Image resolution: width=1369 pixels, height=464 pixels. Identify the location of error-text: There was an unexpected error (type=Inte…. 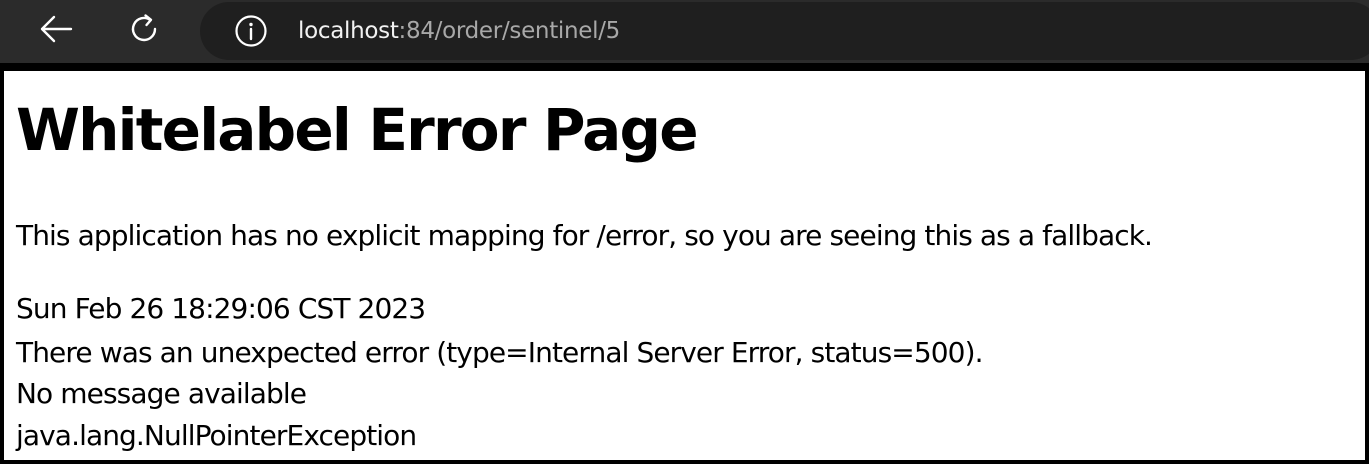
(499, 352).